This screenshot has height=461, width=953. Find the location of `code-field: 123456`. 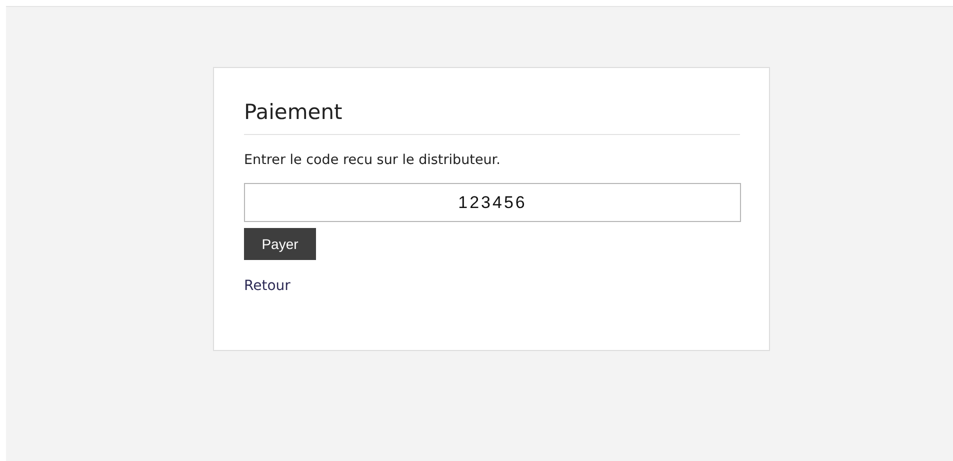

code-field: 123456 is located at coordinates (492, 202).